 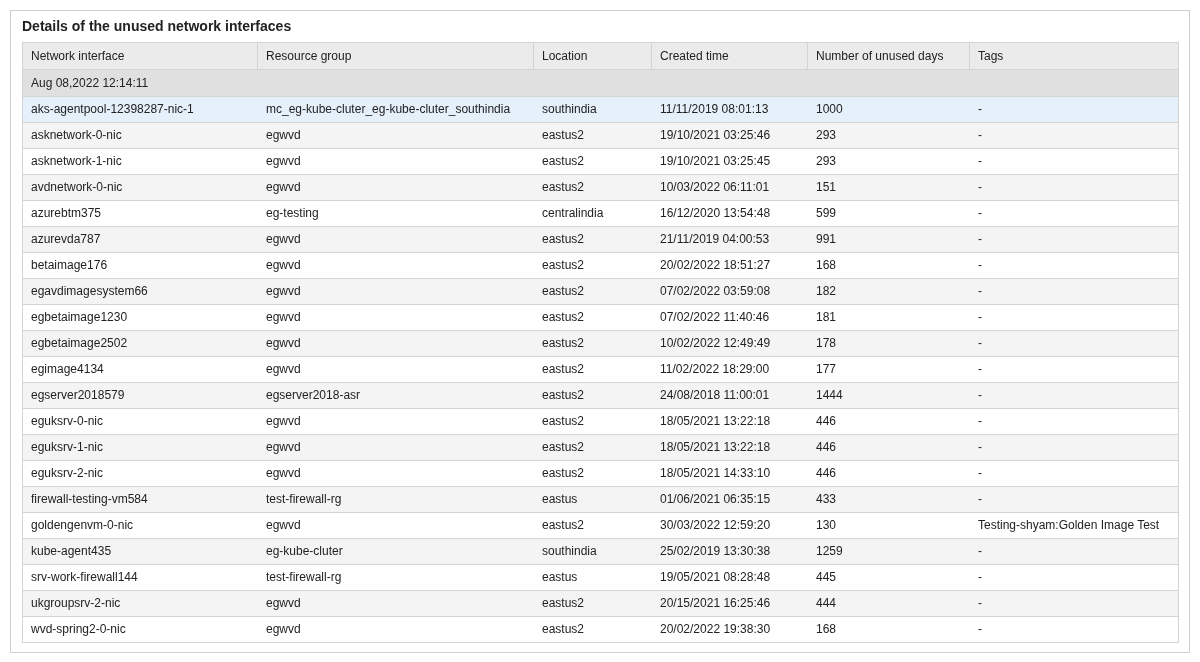 I want to click on table-cell-text: 445, so click(x=826, y=577).